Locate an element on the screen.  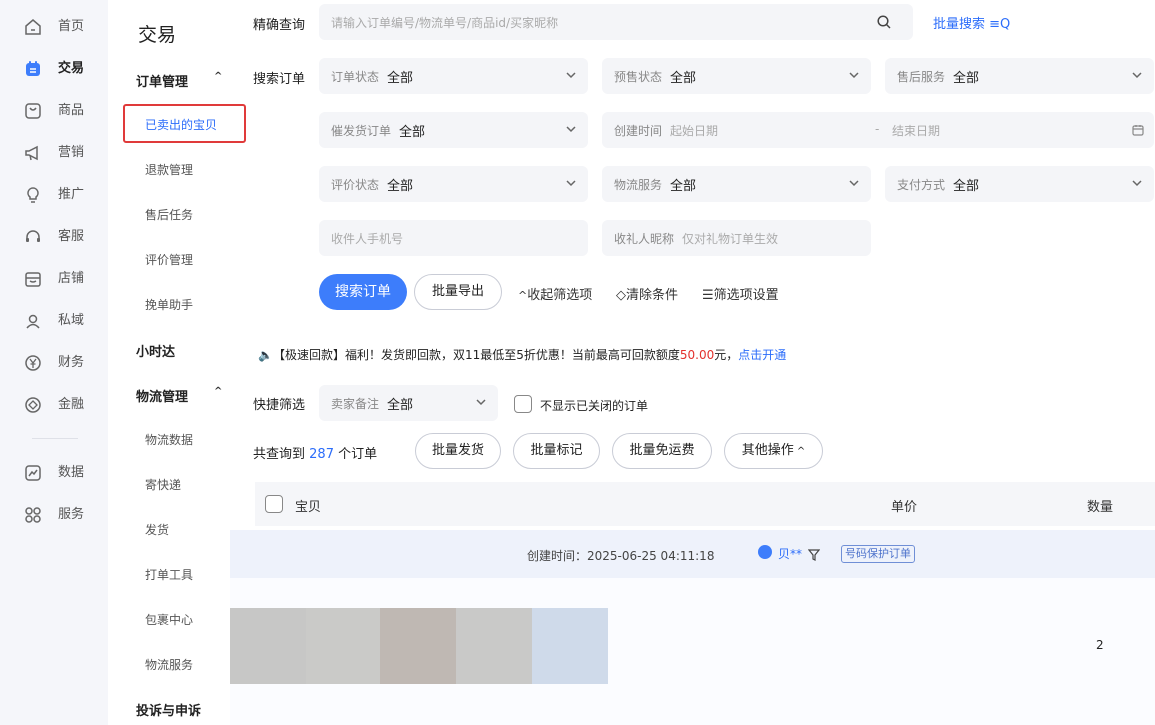
submenu-group-label: 订单管理 is located at coordinates (162, 82).